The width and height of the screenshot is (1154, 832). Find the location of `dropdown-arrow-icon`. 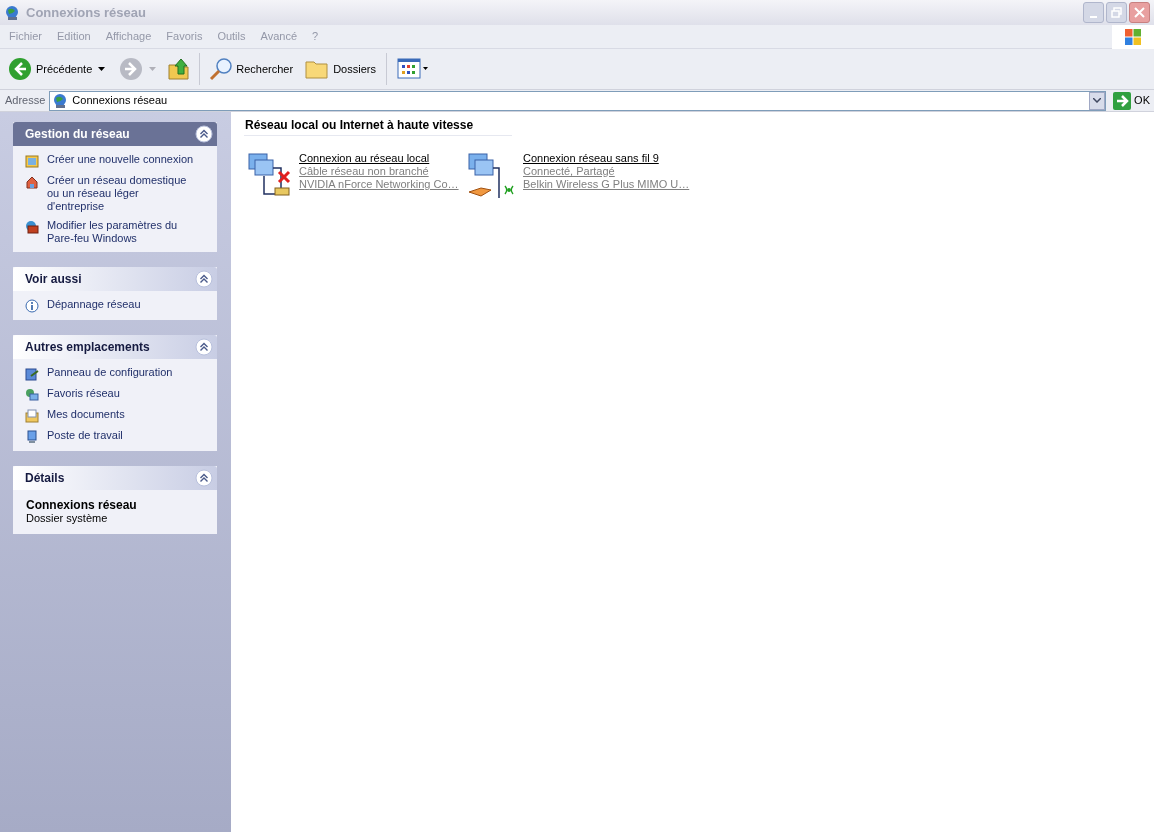

dropdown-arrow-icon is located at coordinates (102, 69).